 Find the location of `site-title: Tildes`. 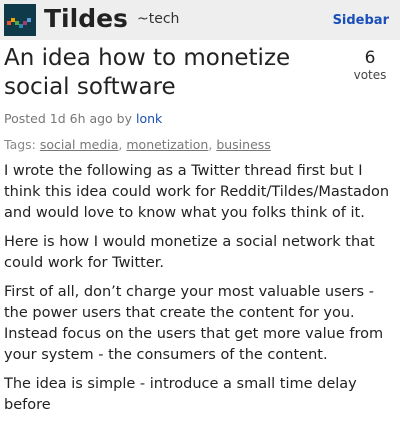

site-title: Tildes is located at coordinates (86, 19).